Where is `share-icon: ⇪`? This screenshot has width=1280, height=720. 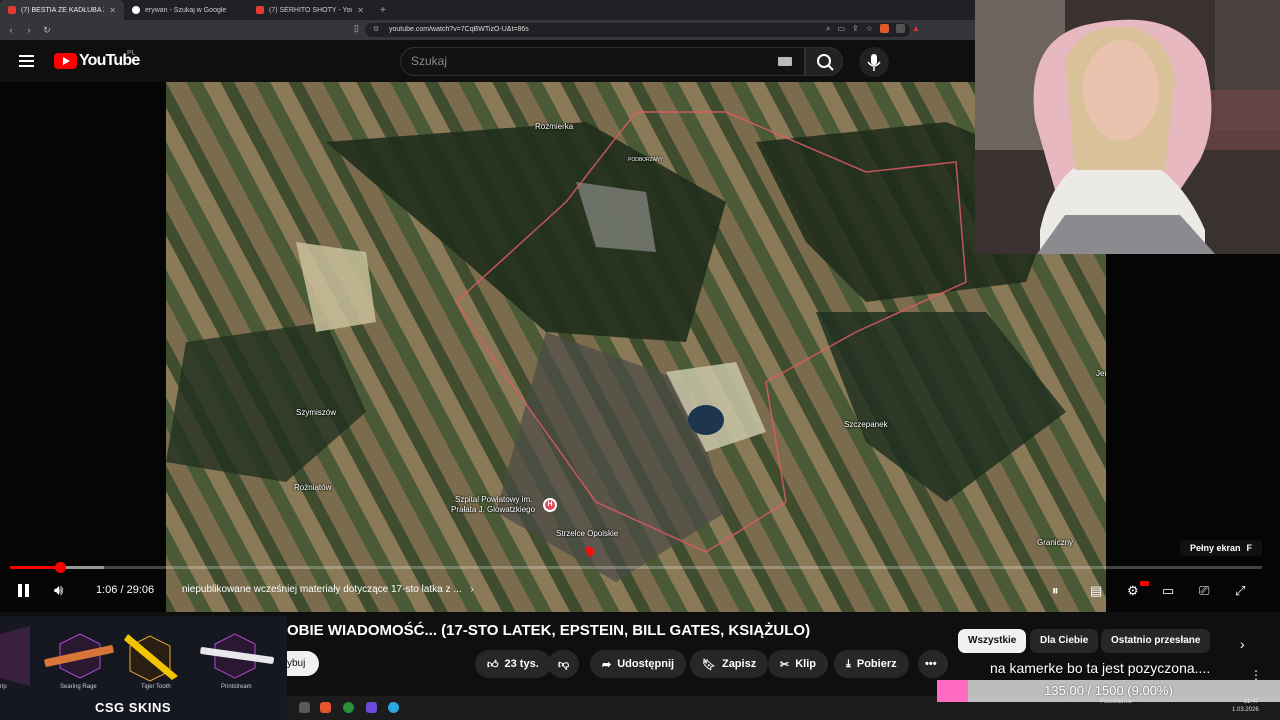
share-icon: ⇪ is located at coordinates (855, 29).